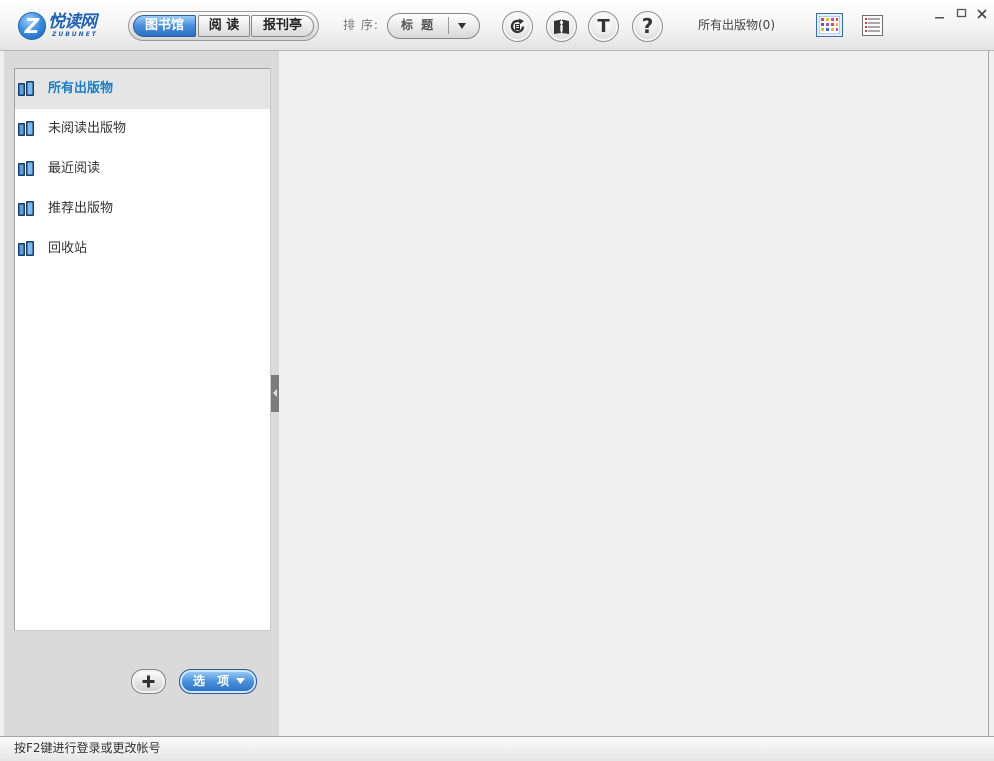 Image resolution: width=994 pixels, height=761 pixels. I want to click on tab-newsstand: 报刊亭, so click(282, 26).